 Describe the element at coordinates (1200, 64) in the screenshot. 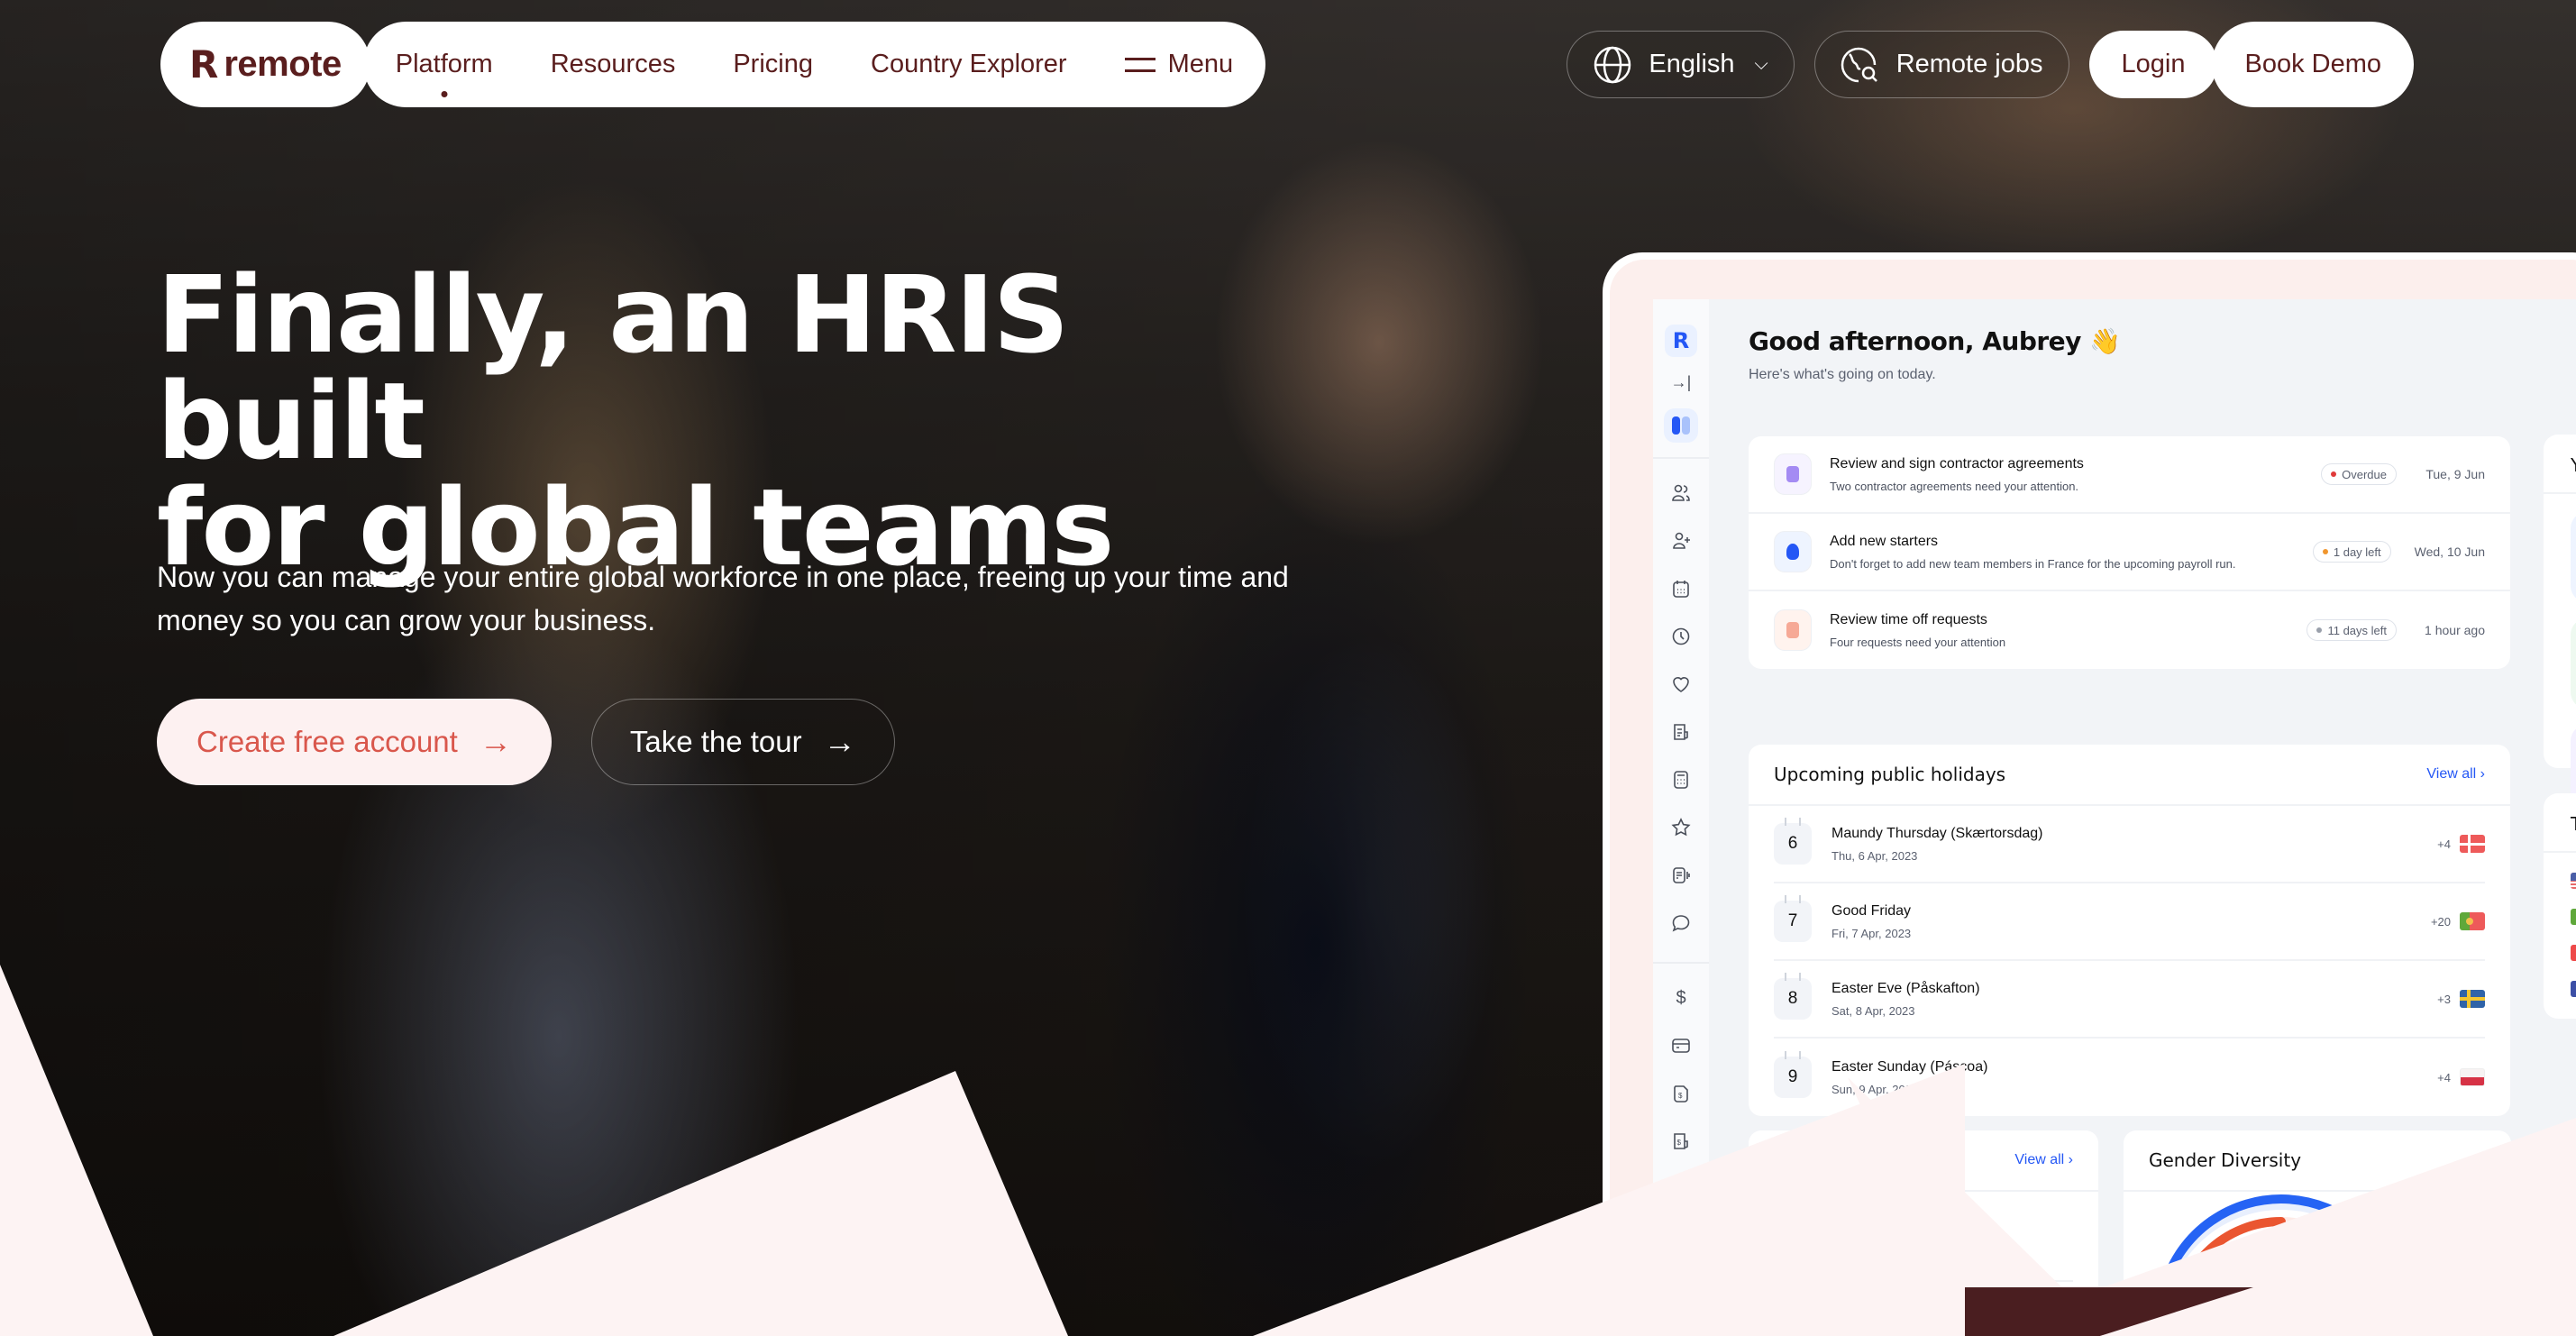

I see `menu-label: Menu` at that location.